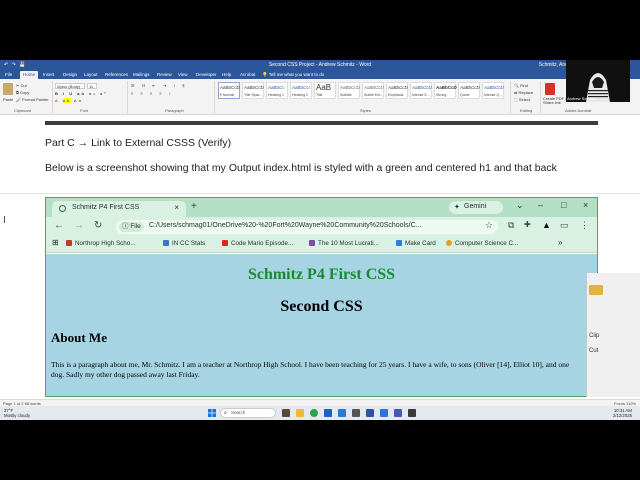 This screenshot has width=640, height=480. Describe the element at coordinates (92, 86) in the screenshot. I see `font-size-select: 11` at that location.